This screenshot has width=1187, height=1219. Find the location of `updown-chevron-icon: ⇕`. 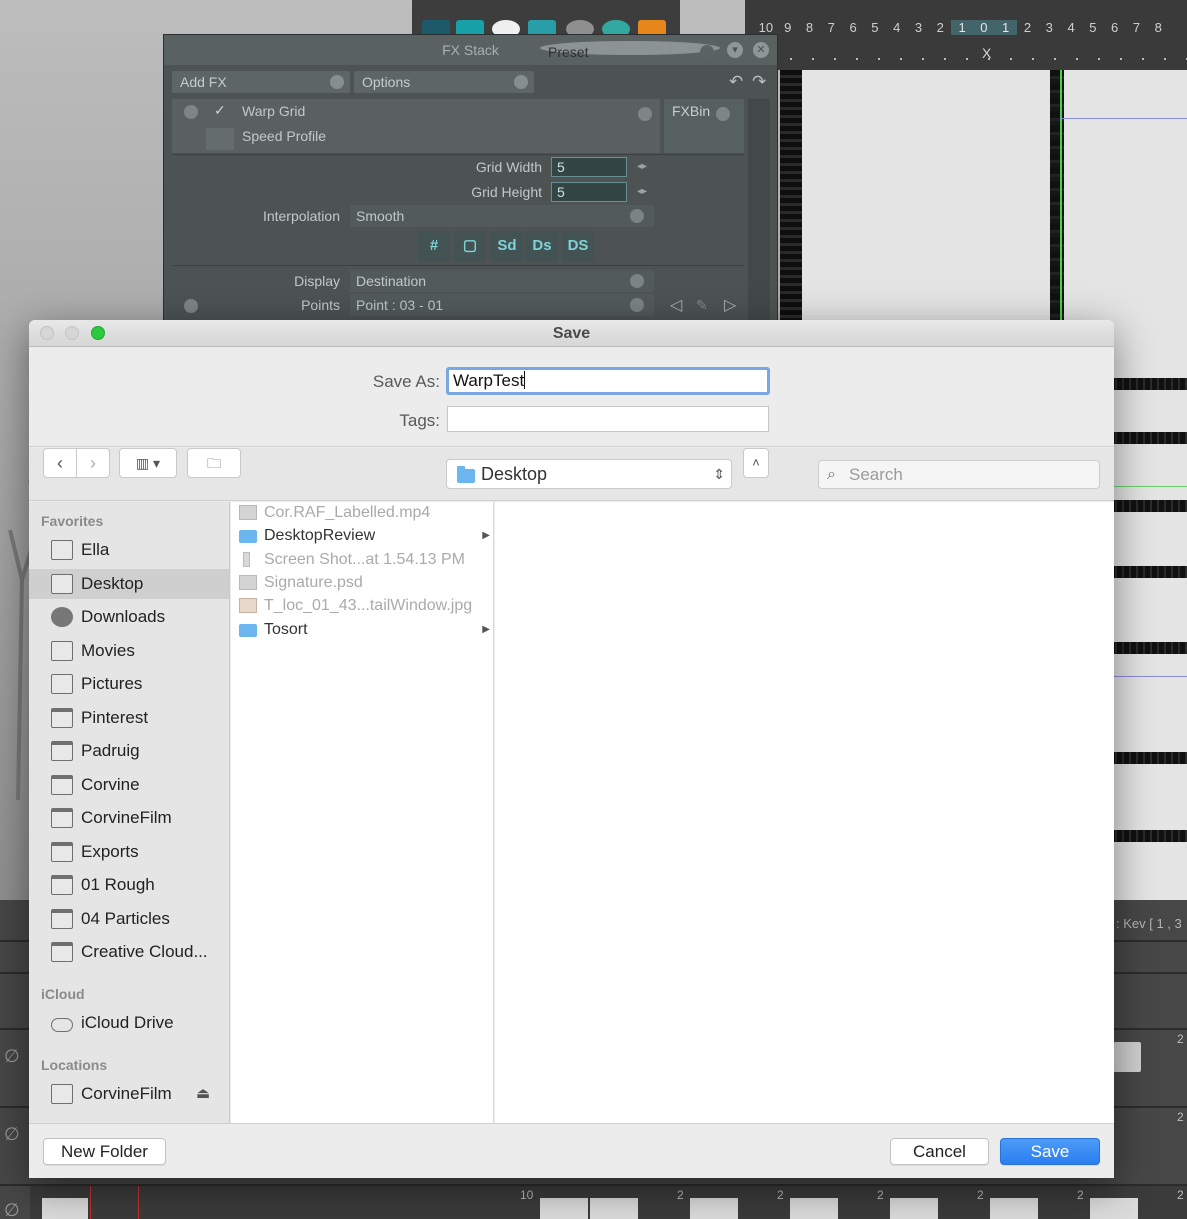

updown-chevron-icon: ⇕ is located at coordinates (719, 474).